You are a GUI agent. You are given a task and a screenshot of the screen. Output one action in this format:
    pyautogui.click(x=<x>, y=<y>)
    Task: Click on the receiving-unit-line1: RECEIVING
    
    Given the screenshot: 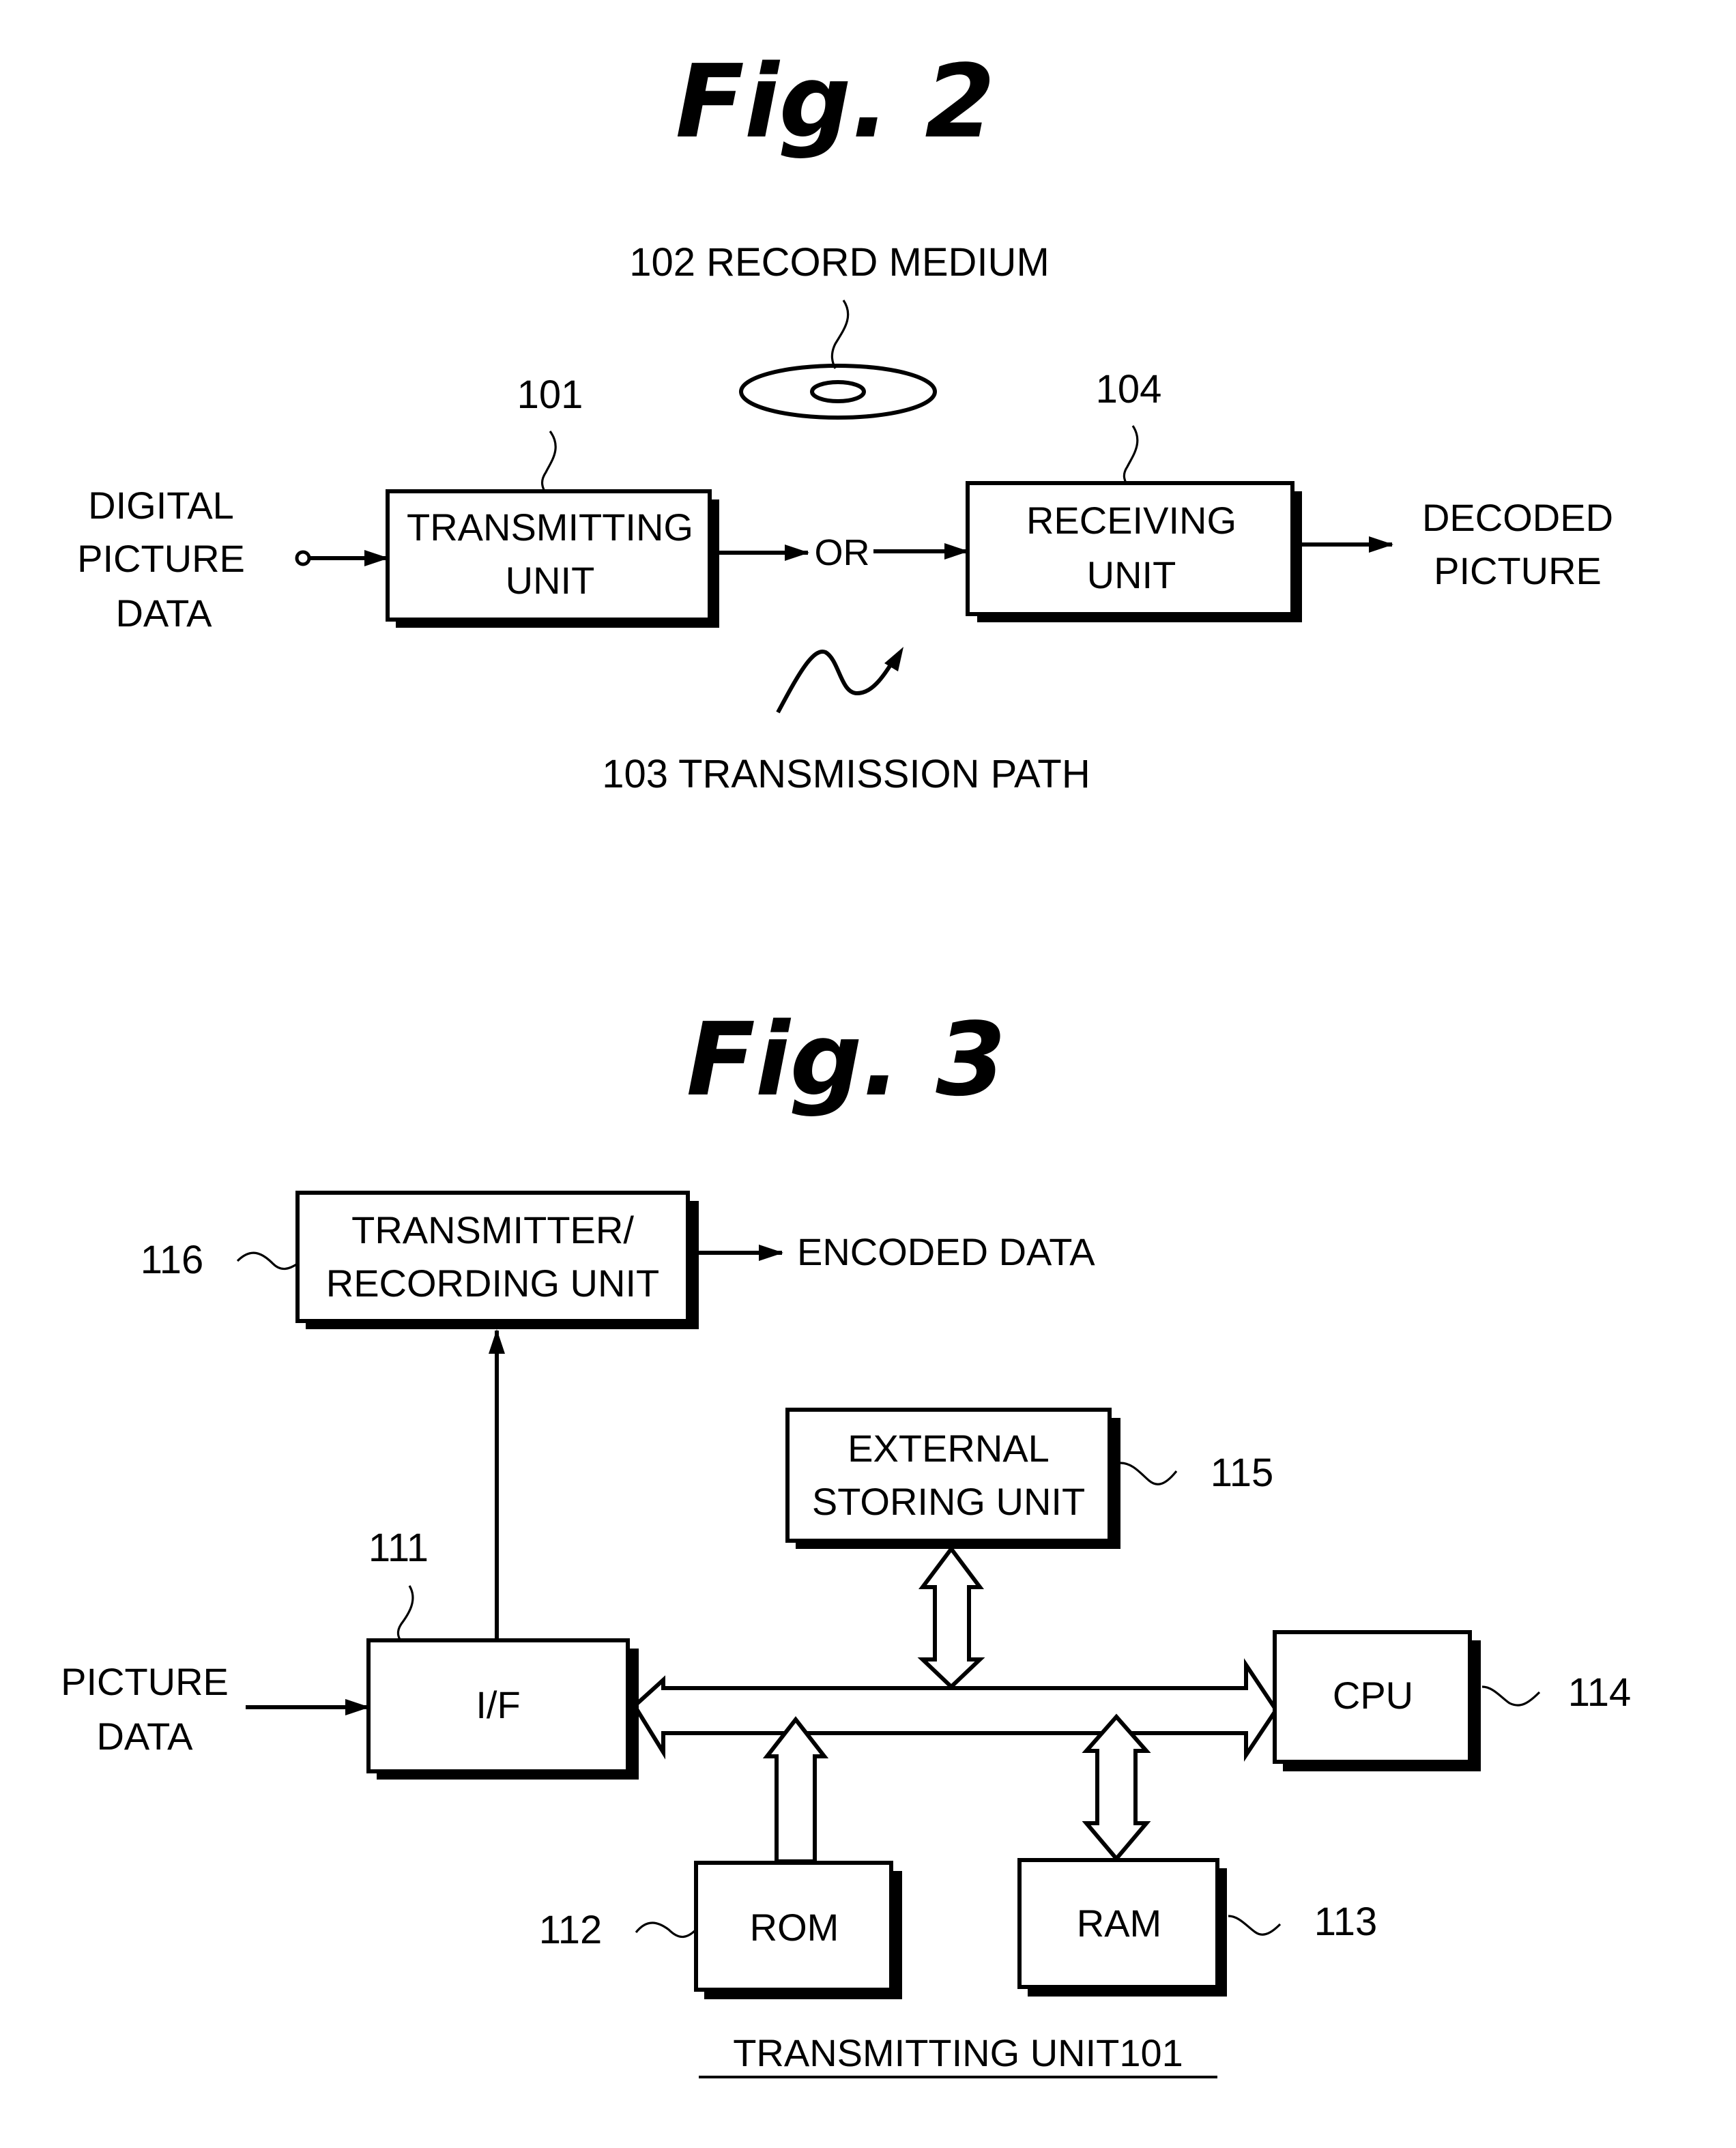 What is the action you would take?
    pyautogui.click(x=1131, y=520)
    